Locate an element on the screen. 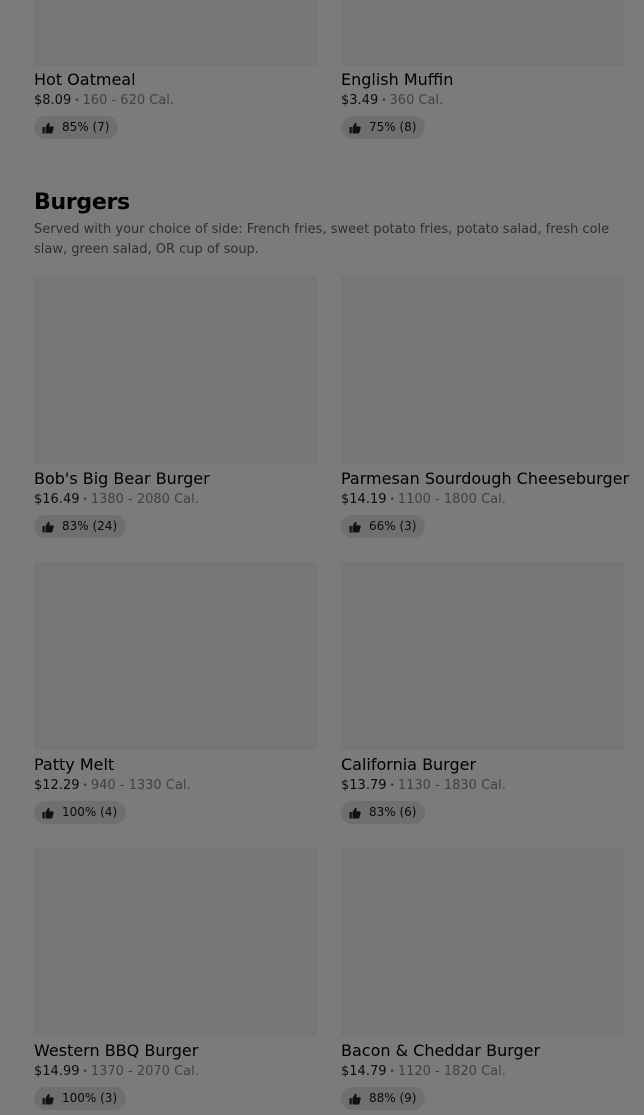 The width and height of the screenshot is (644, 1115). item-meta: $14.99 • 1370 - 2070 Cal. is located at coordinates (175, 1072).